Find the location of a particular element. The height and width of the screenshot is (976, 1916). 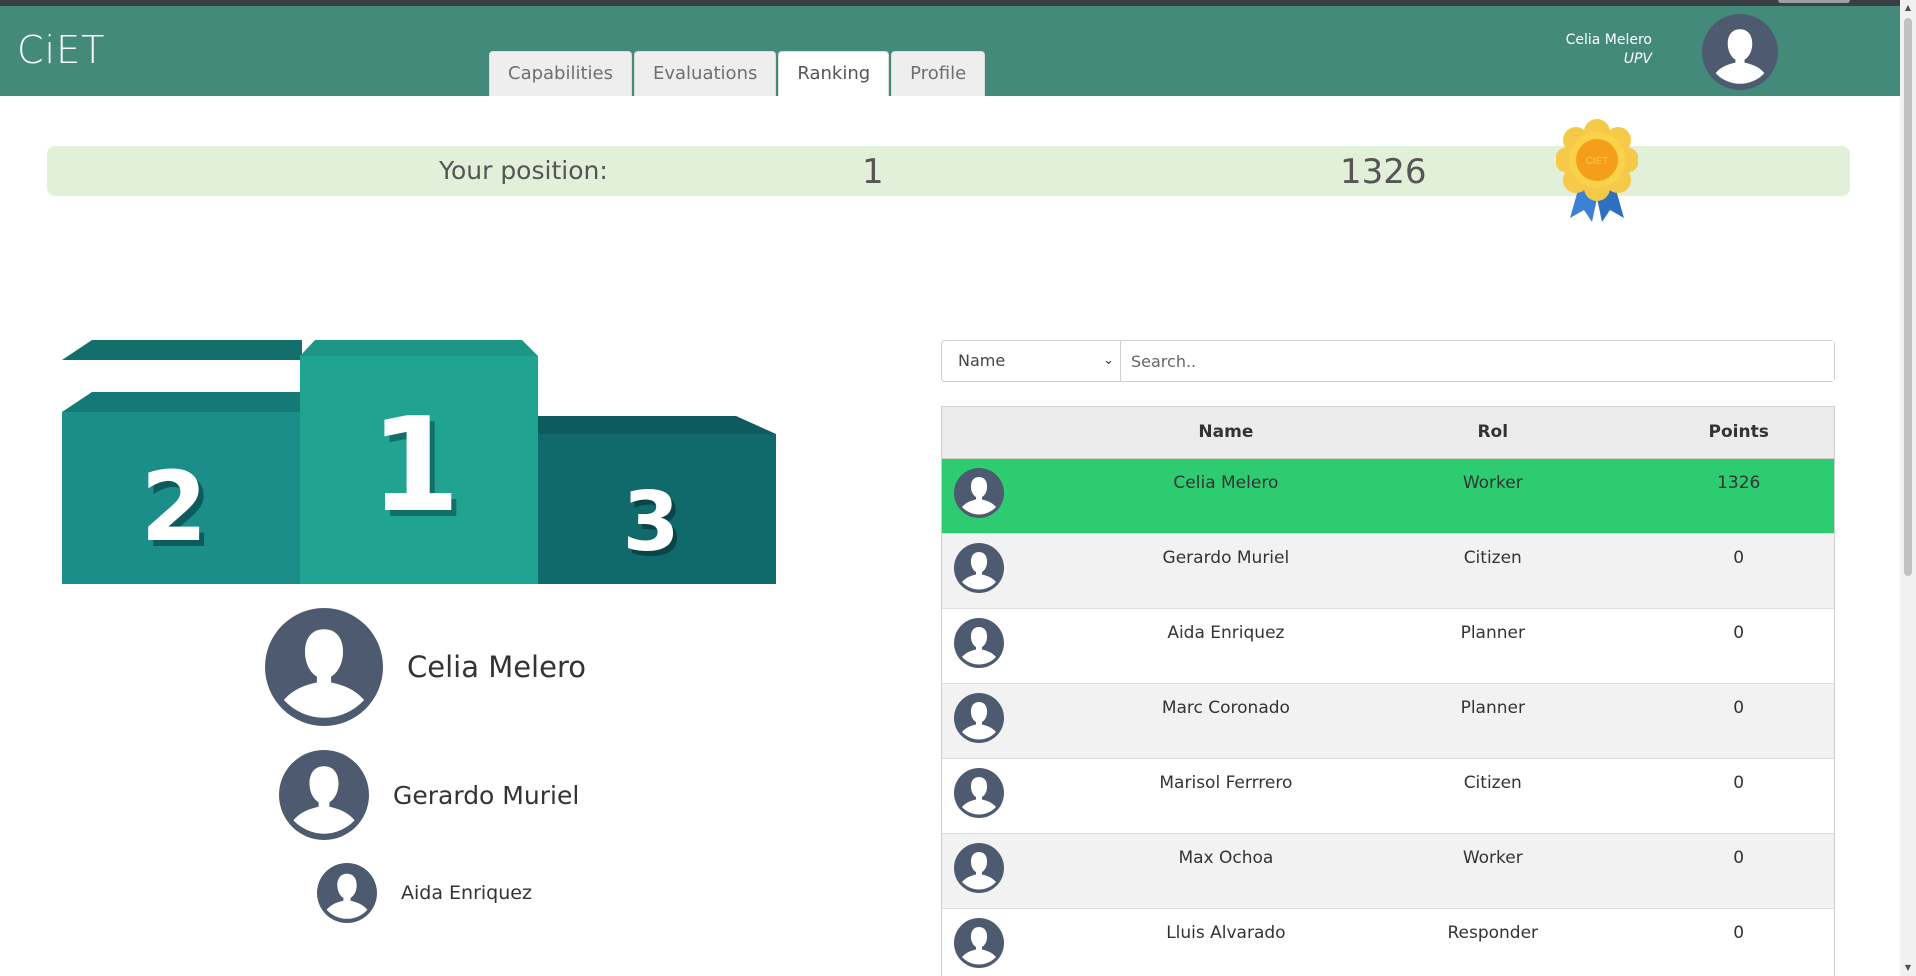

tab-evaluations: Evaluations is located at coordinates (705, 73).